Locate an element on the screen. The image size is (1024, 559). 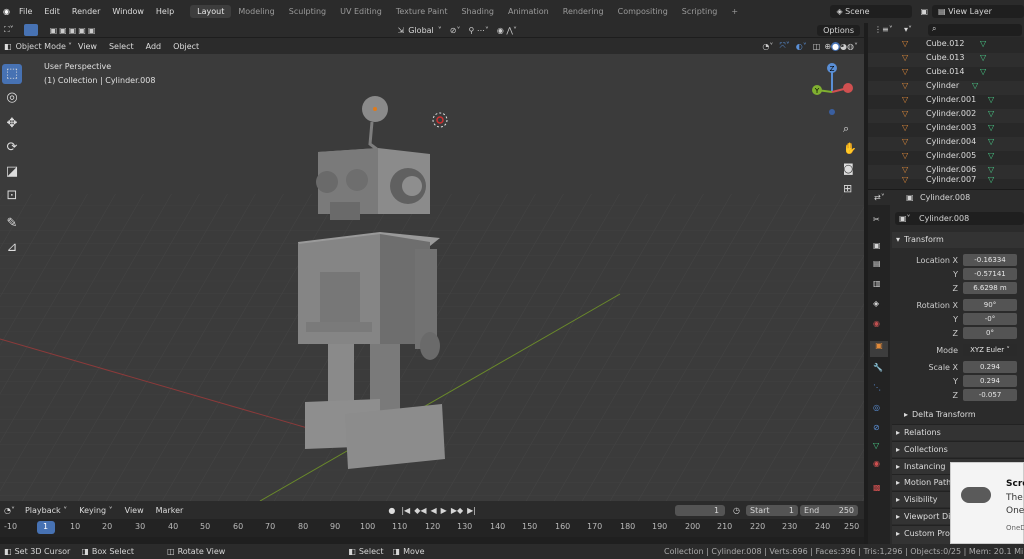
search-input: ⌕ is located at coordinates (975, 30).